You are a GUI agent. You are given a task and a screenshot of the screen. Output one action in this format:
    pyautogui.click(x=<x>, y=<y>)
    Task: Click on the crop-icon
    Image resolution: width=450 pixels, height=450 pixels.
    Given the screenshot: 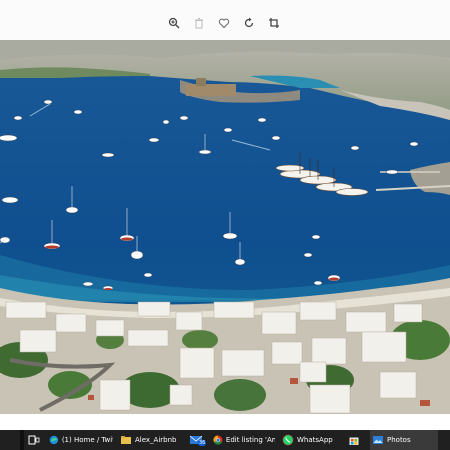 What is the action you would take?
    pyautogui.click(x=274, y=23)
    